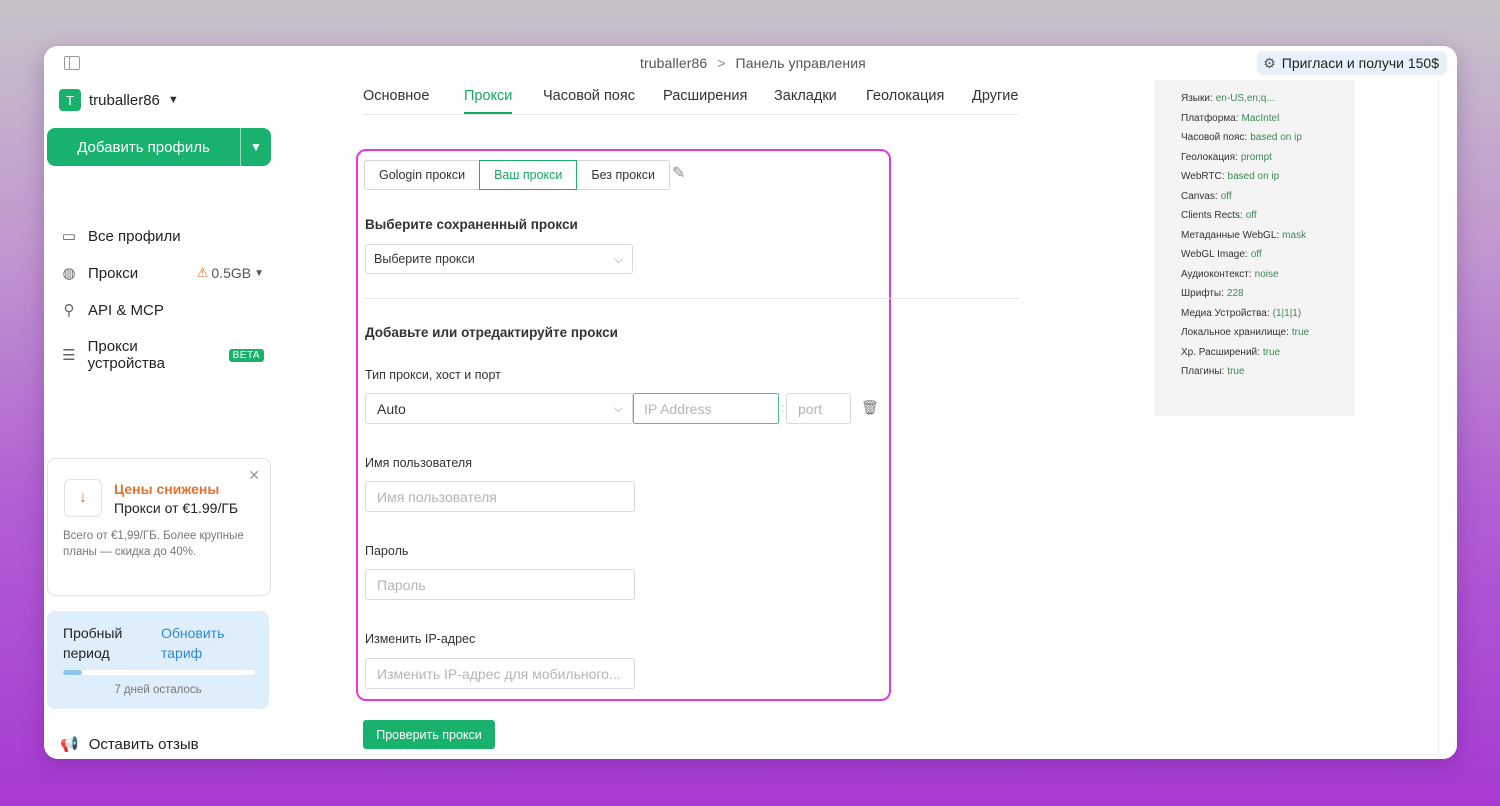  Describe the element at coordinates (162, 355) in the screenshot. I see `sidebar-item-device-proxy: ☰ Прокси устройства BETA` at that location.